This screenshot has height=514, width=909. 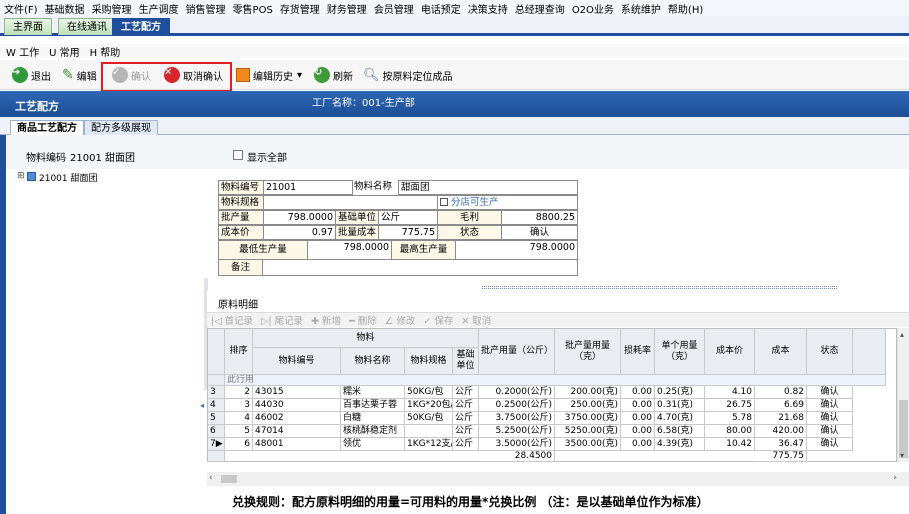 I want to click on scroll-up-icon: ▴, so click(x=902, y=334).